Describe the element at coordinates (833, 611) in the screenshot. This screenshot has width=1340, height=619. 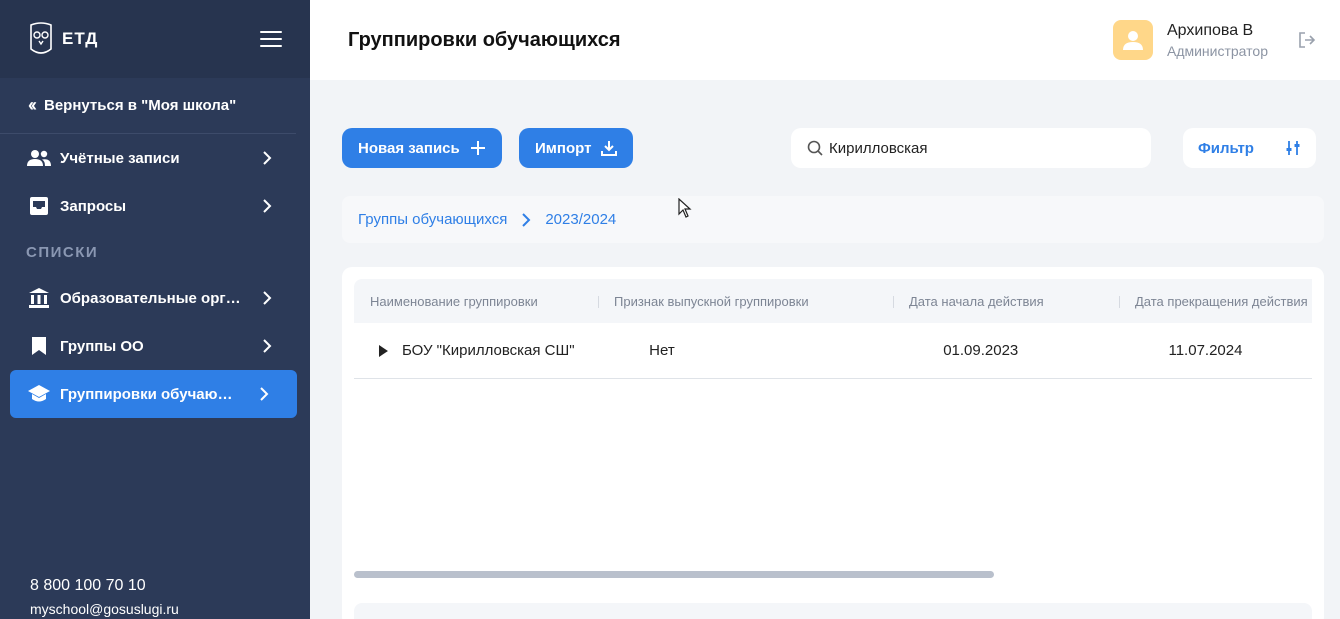
I see `table-footer` at that location.